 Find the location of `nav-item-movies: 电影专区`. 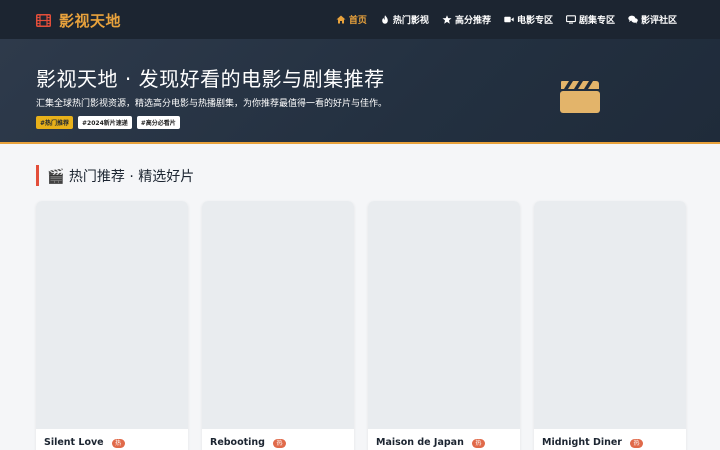

nav-item-movies: 电影专区 is located at coordinates (528, 19).